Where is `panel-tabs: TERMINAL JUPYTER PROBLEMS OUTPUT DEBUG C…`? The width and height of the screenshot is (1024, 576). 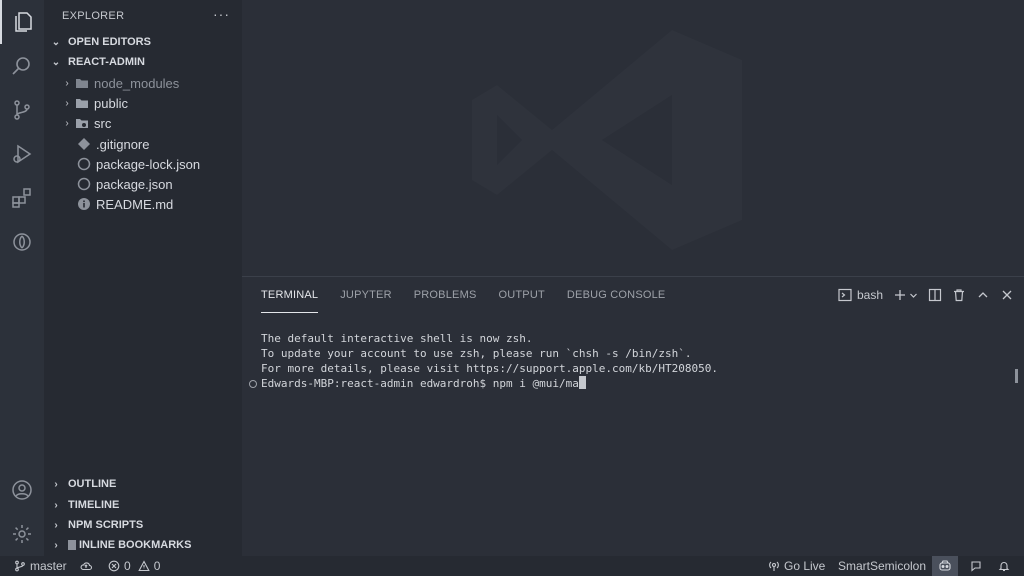
panel-tabs: TERMINAL JUPYTER PROBLEMS OUTPUT DEBUG C… is located at coordinates (464, 295).